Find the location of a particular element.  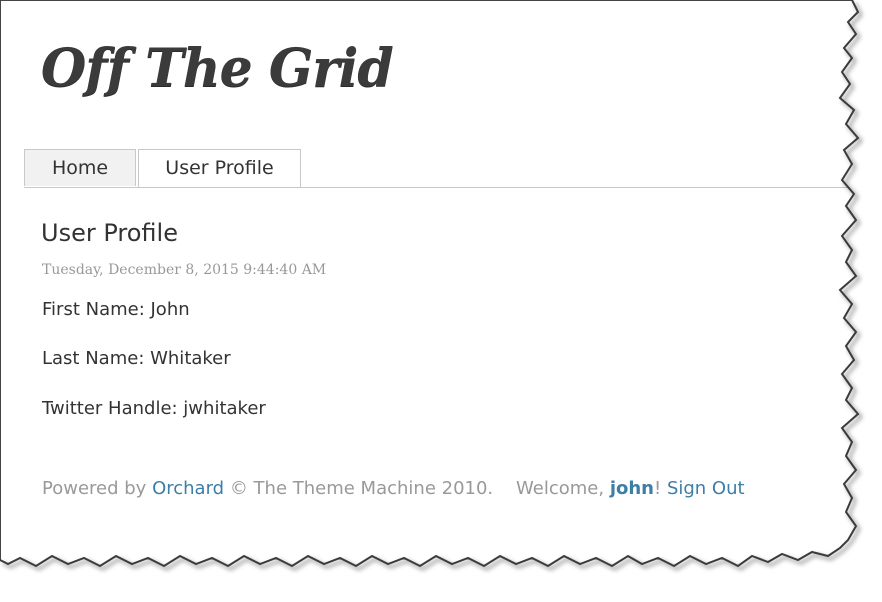

welcome-text: Welcome, is located at coordinates (563, 488).